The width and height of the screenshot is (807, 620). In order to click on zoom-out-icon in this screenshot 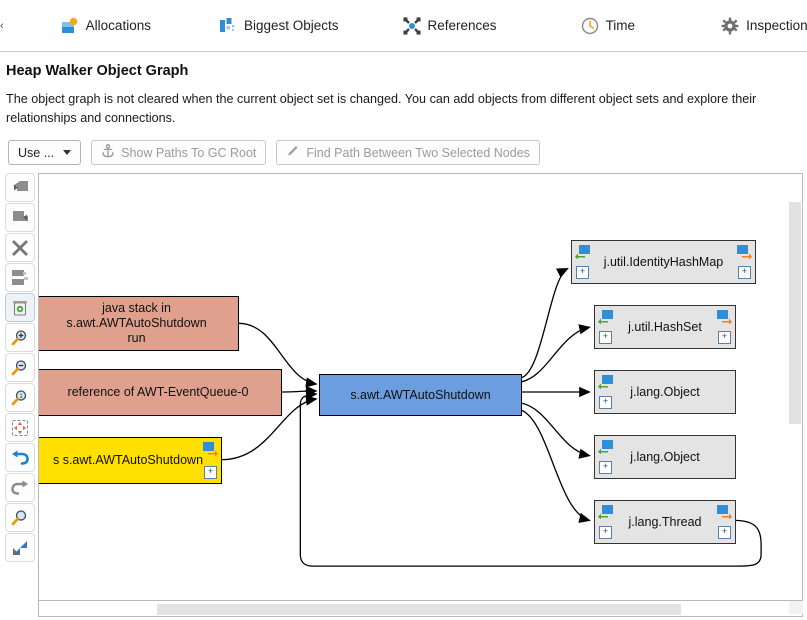, I will do `click(20, 367)`.